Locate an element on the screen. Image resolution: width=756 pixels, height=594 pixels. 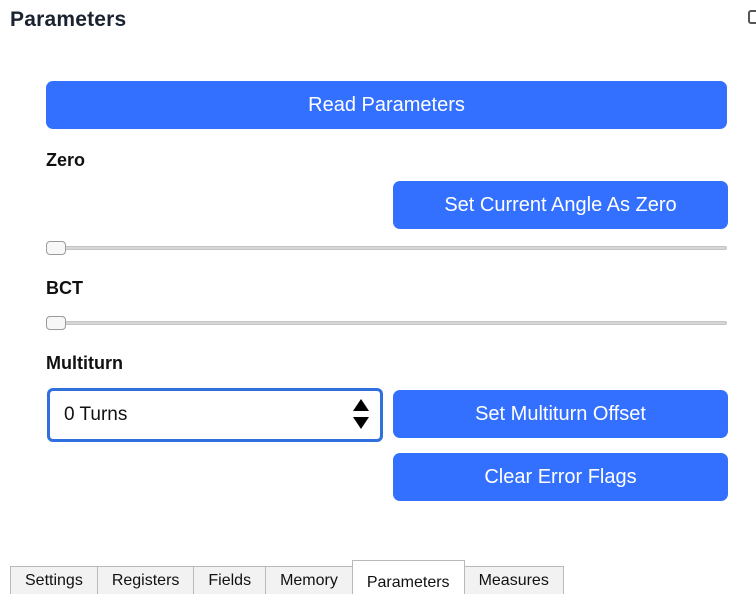
spin-down-icon is located at coordinates (361, 423).